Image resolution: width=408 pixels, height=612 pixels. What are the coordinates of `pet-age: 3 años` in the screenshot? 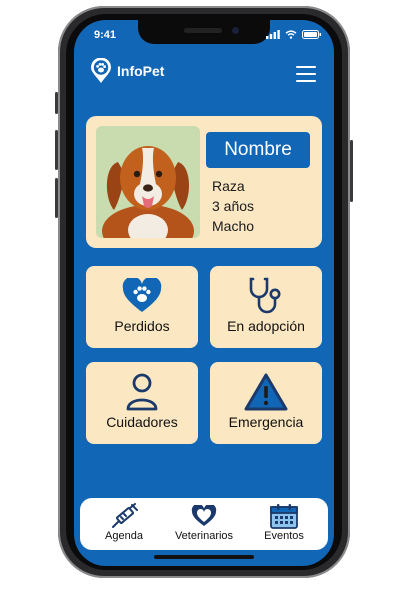 It's located at (233, 206).